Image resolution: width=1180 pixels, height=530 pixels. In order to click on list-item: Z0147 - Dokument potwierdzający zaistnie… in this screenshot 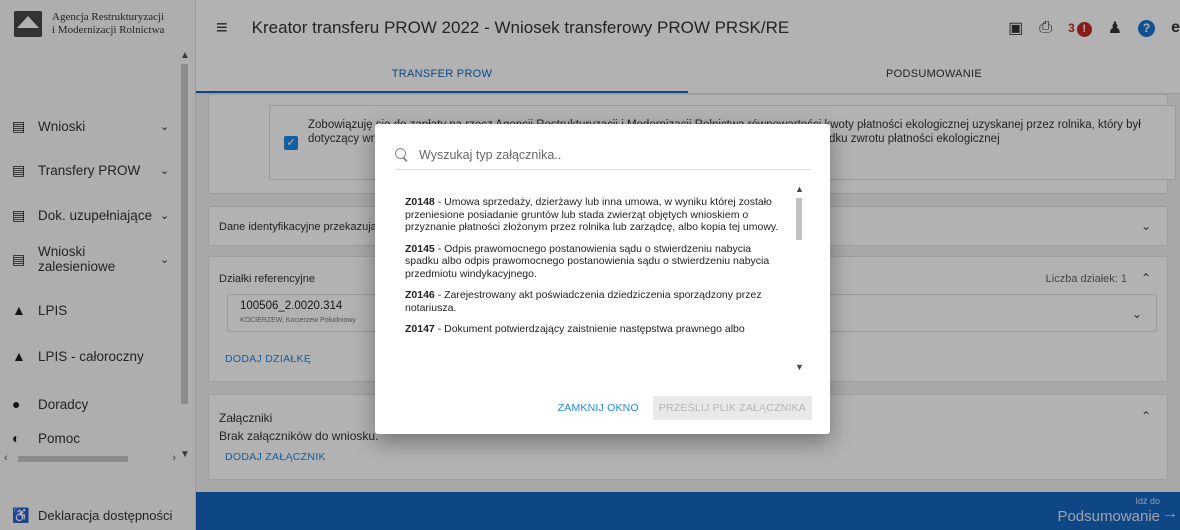, I will do `click(595, 329)`.